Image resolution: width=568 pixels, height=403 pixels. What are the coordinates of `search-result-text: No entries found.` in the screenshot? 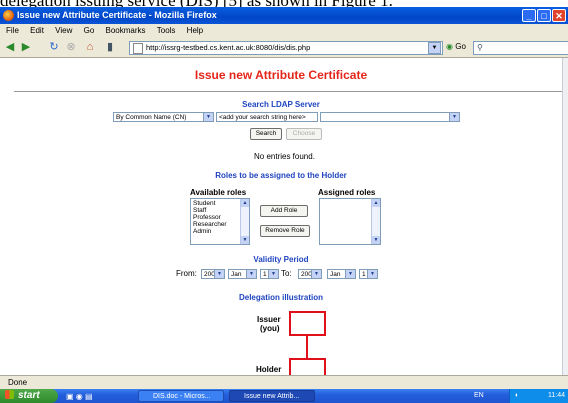 It's located at (284, 156).